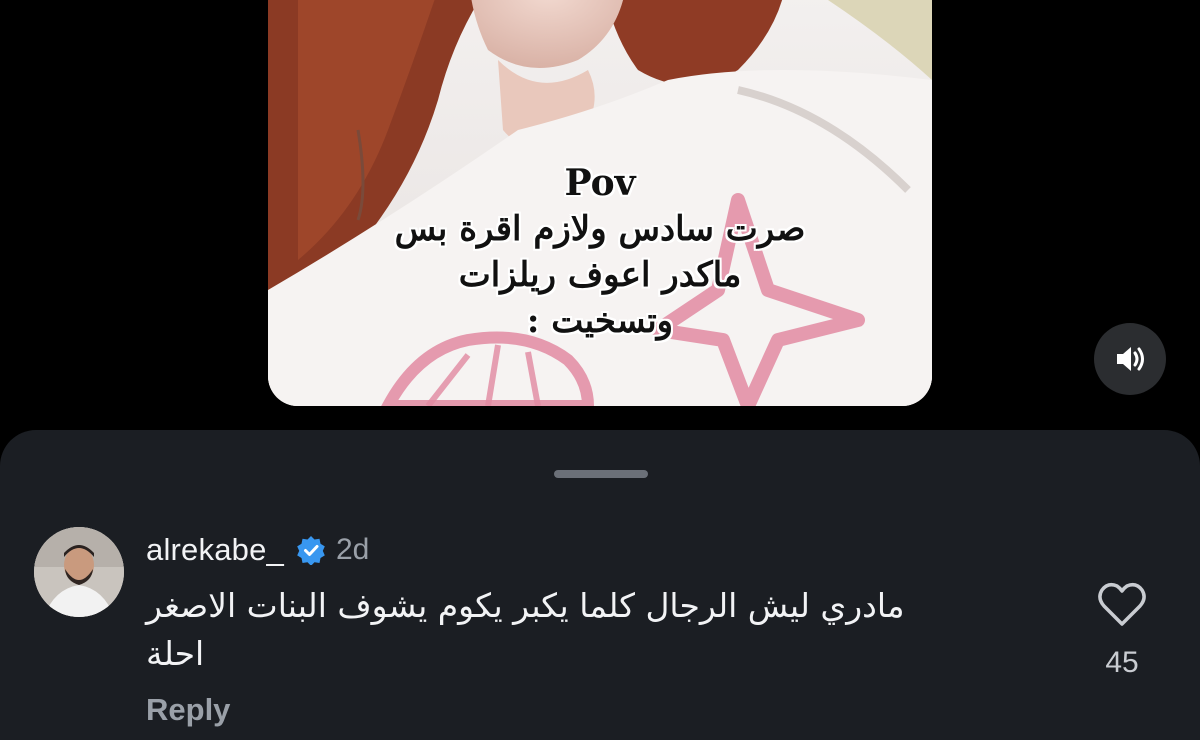 Image resolution: width=1200 pixels, height=740 pixels. I want to click on comment-header: alrekabe_ 2d, so click(257, 550).